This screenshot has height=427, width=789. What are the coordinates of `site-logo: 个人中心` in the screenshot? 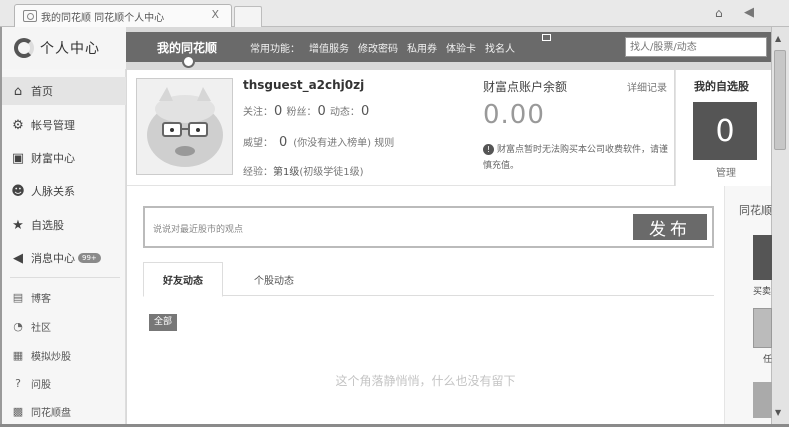 It's located at (64, 48).